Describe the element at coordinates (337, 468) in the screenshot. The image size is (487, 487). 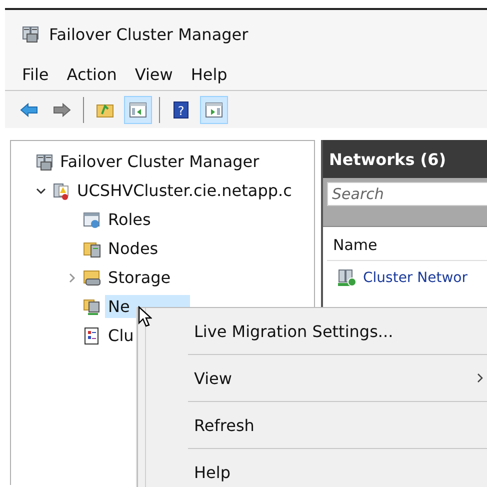
I see `context-menu-item: Help` at that location.